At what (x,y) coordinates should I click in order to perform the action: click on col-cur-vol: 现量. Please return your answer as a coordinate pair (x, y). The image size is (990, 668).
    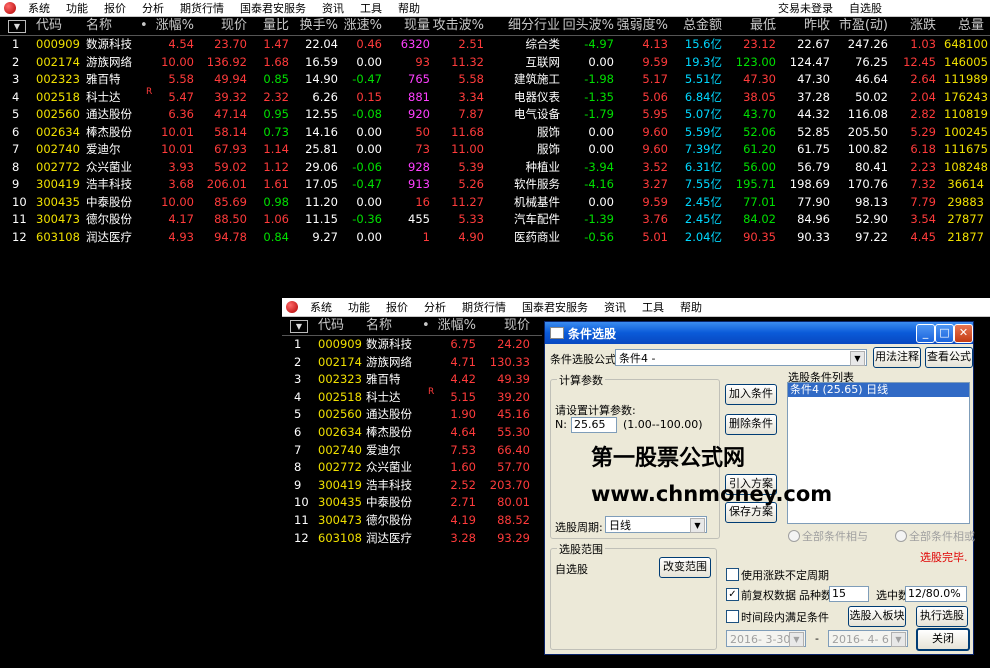
    Looking at the image, I should click on (410, 25).